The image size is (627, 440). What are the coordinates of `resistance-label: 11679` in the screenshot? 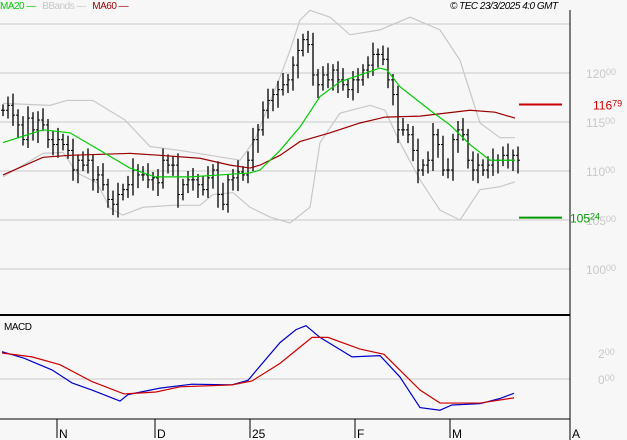 It's located at (607, 105).